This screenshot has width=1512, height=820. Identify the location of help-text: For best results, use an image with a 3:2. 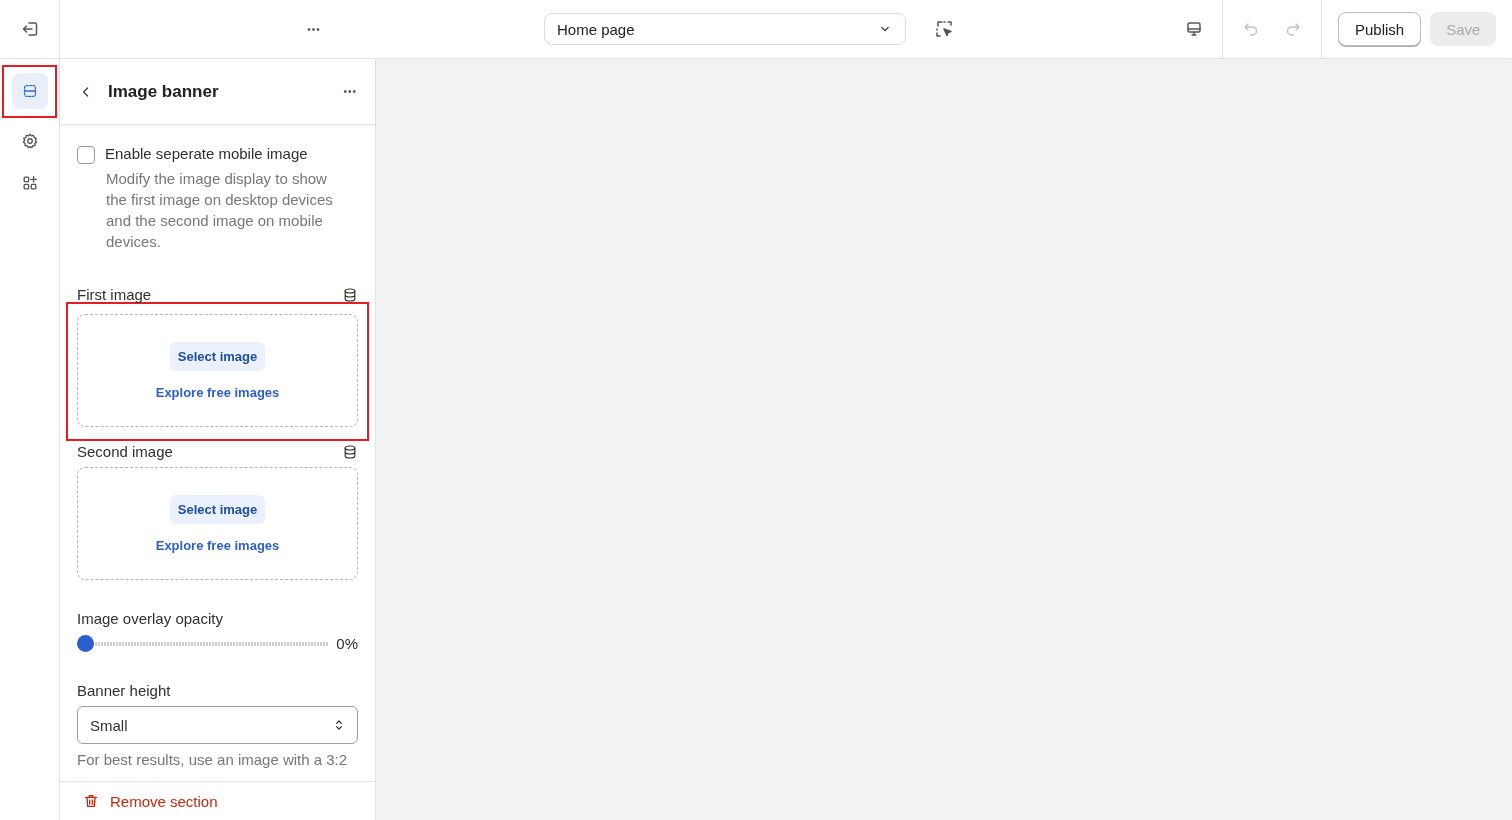
(213, 759).